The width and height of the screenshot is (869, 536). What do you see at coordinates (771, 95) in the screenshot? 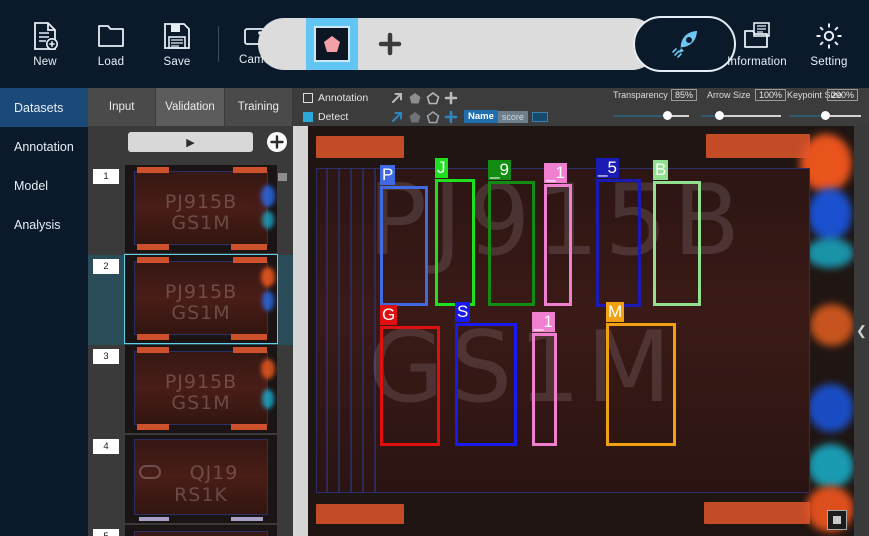
I see `arrow-size-value: 100%` at bounding box center [771, 95].